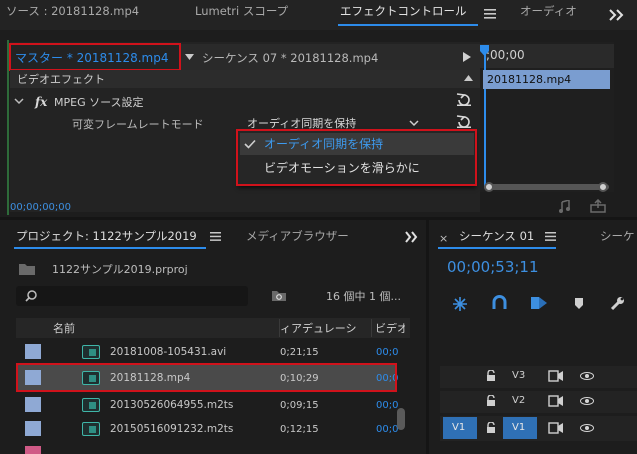 This screenshot has width=637, height=454. Describe the element at coordinates (505, 55) in the screenshot. I see `mini-timeline-time: ;00;00` at that location.